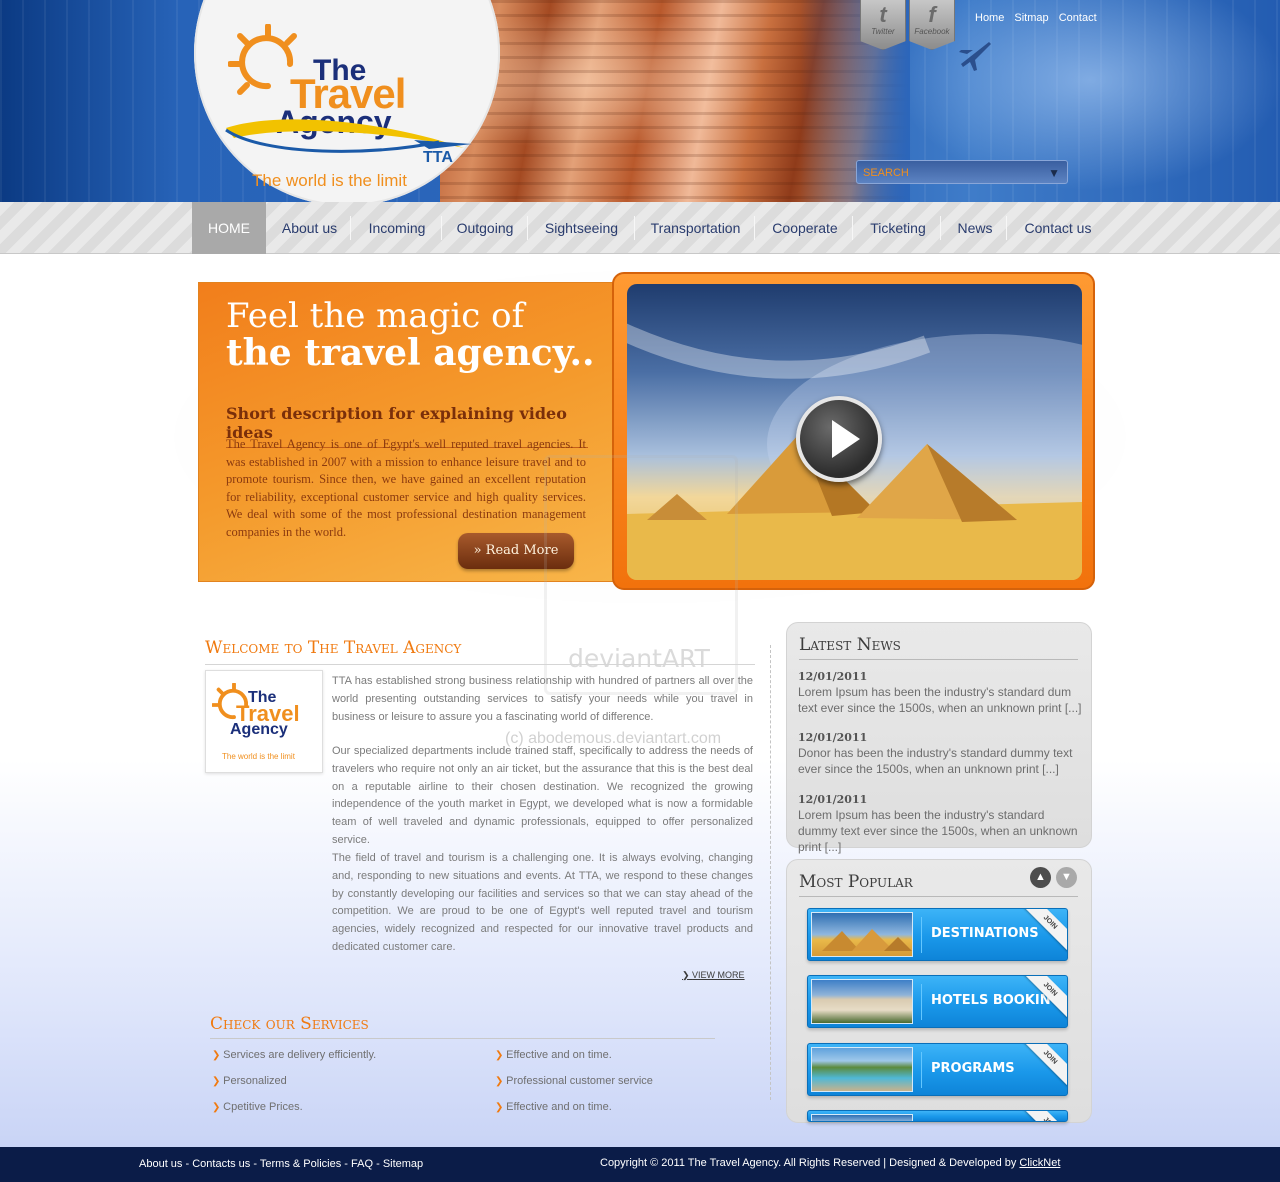 The width and height of the screenshot is (1280, 1182). I want to click on top-link-home: Home, so click(989, 18).